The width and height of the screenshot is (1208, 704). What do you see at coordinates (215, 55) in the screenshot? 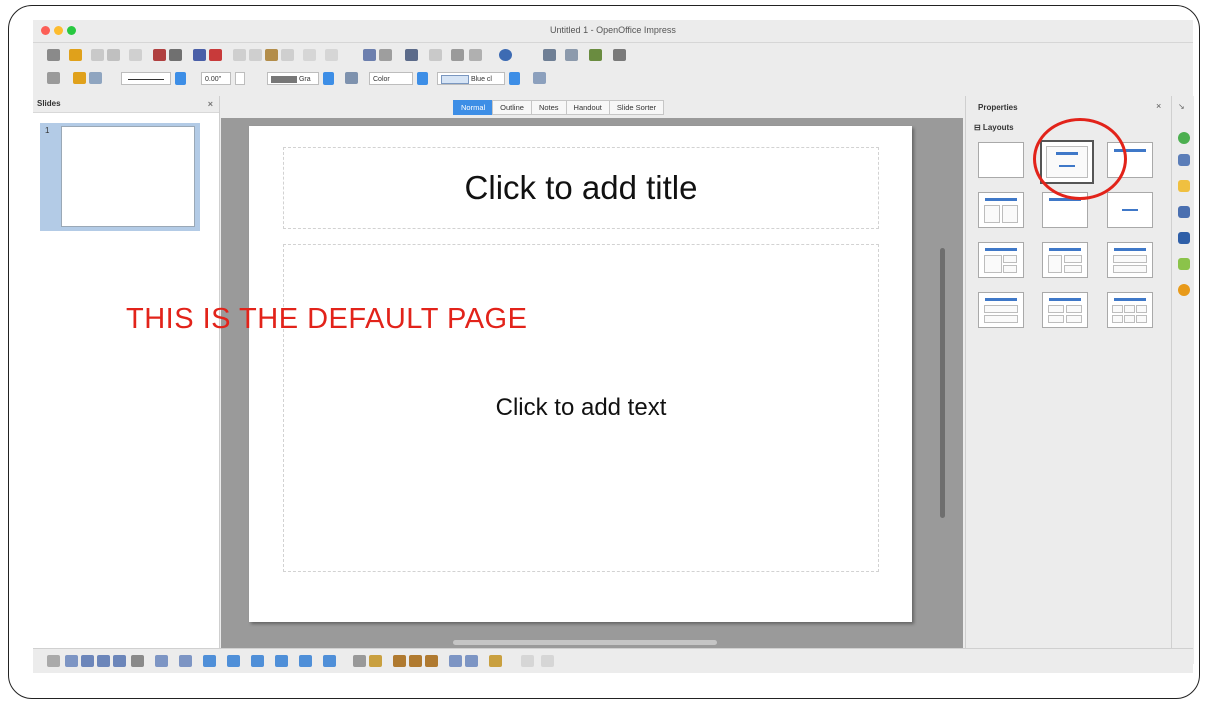
I see `autospellcheck-icon` at bounding box center [215, 55].